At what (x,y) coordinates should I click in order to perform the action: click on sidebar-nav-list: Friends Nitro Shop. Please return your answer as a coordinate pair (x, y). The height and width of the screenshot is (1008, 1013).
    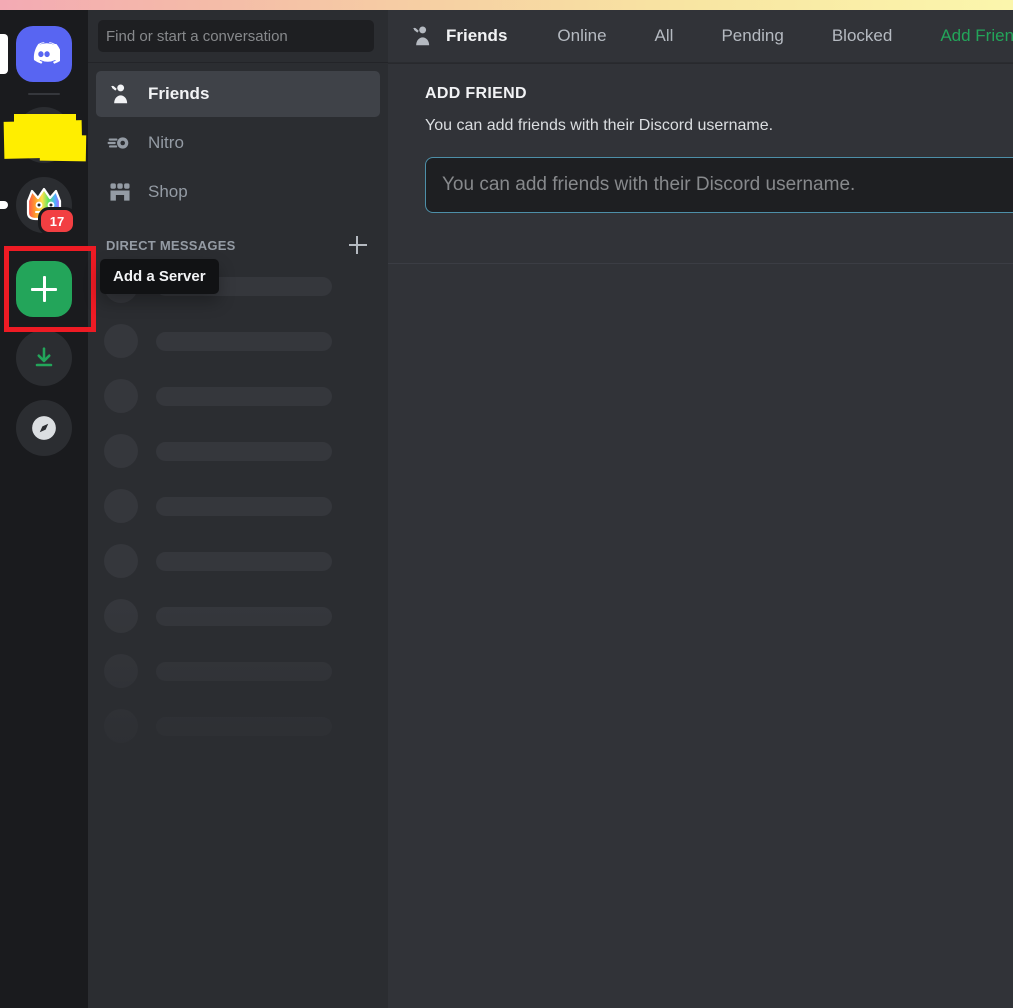
    Looking at the image, I should click on (238, 139).